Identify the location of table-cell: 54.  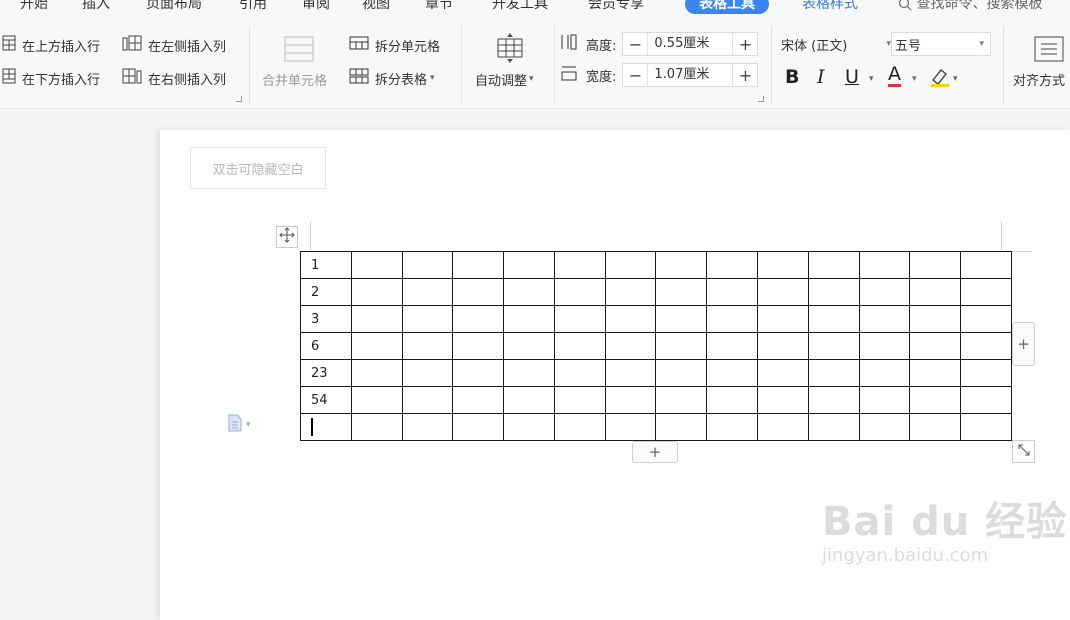
(326, 400).